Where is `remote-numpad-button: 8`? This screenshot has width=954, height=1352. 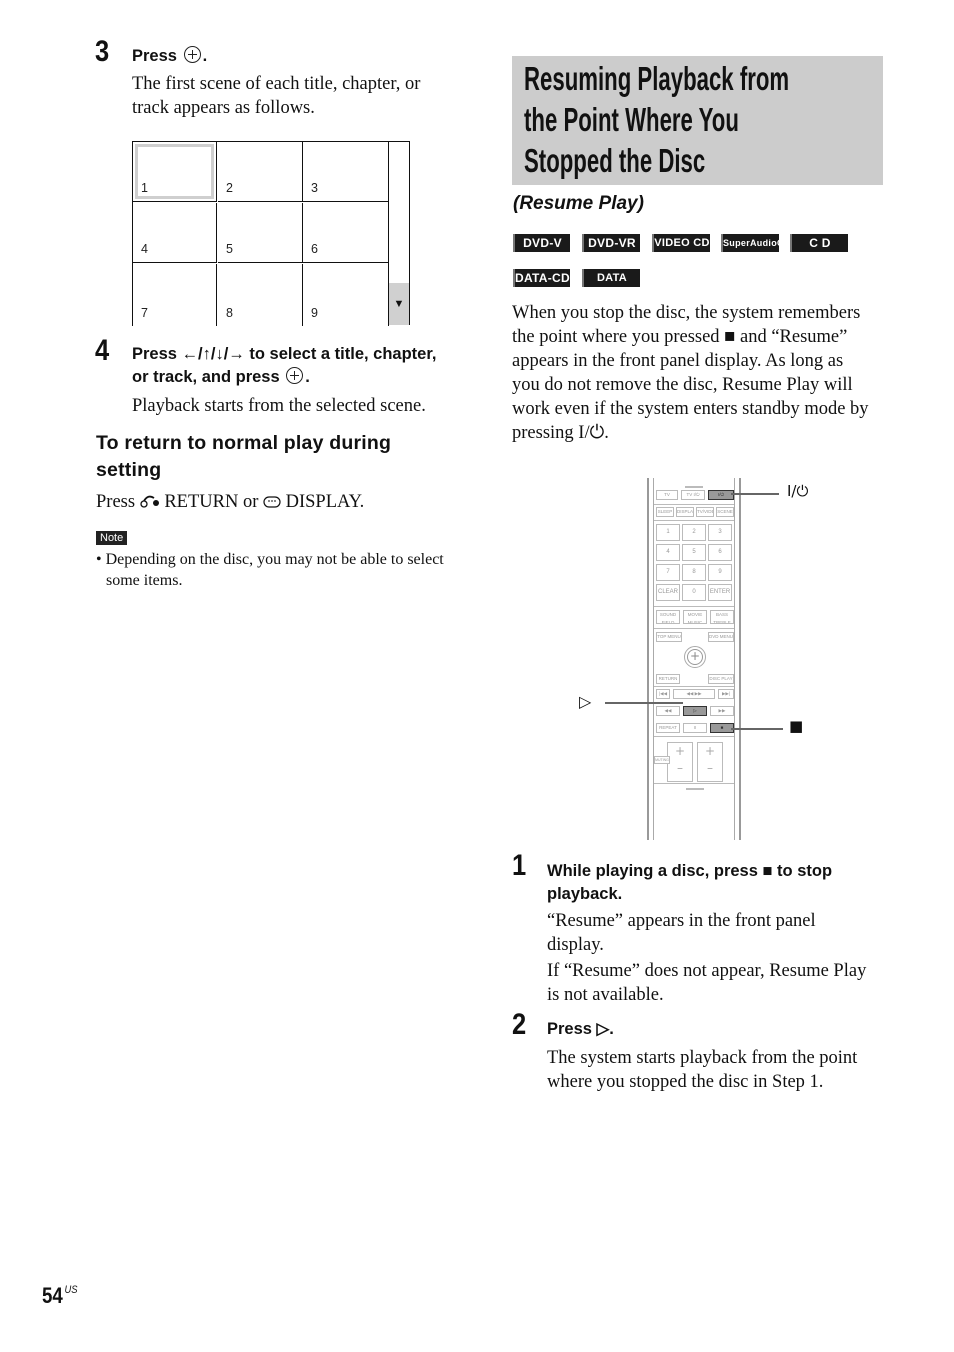
remote-numpad-button: 8 is located at coordinates (694, 572).